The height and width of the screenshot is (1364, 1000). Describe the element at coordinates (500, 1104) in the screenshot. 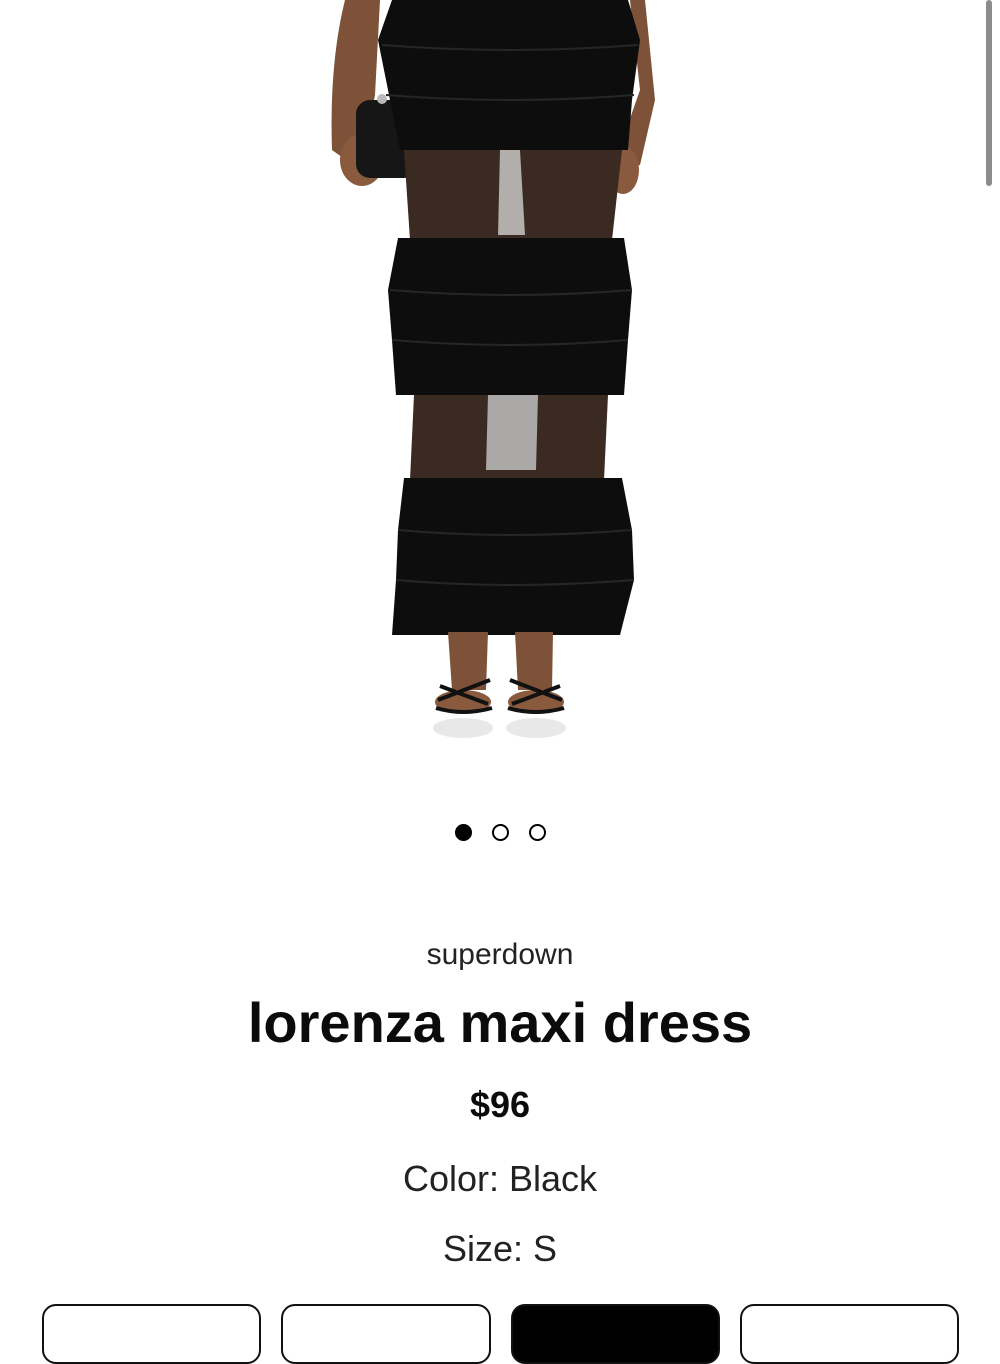

I see `product-price: $96` at that location.